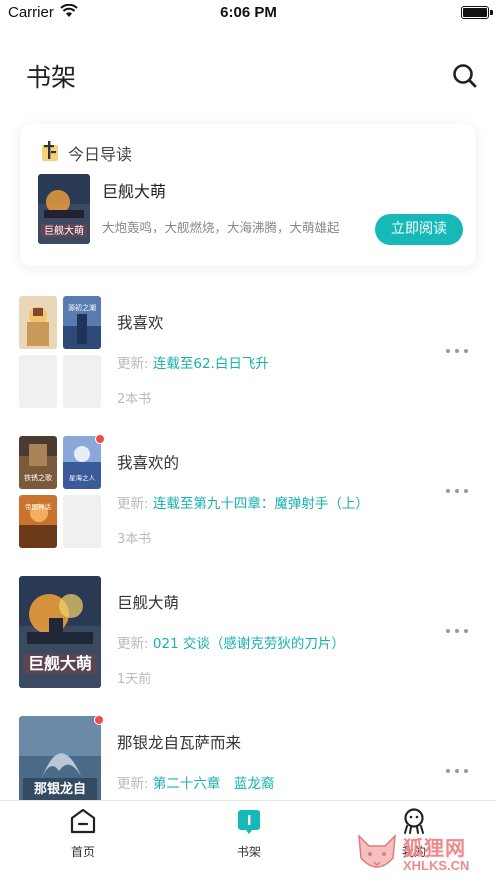 The height and width of the screenshot is (883, 497). What do you see at coordinates (434, 848) in the screenshot?
I see `watermark-name: 狐狸网` at bounding box center [434, 848].